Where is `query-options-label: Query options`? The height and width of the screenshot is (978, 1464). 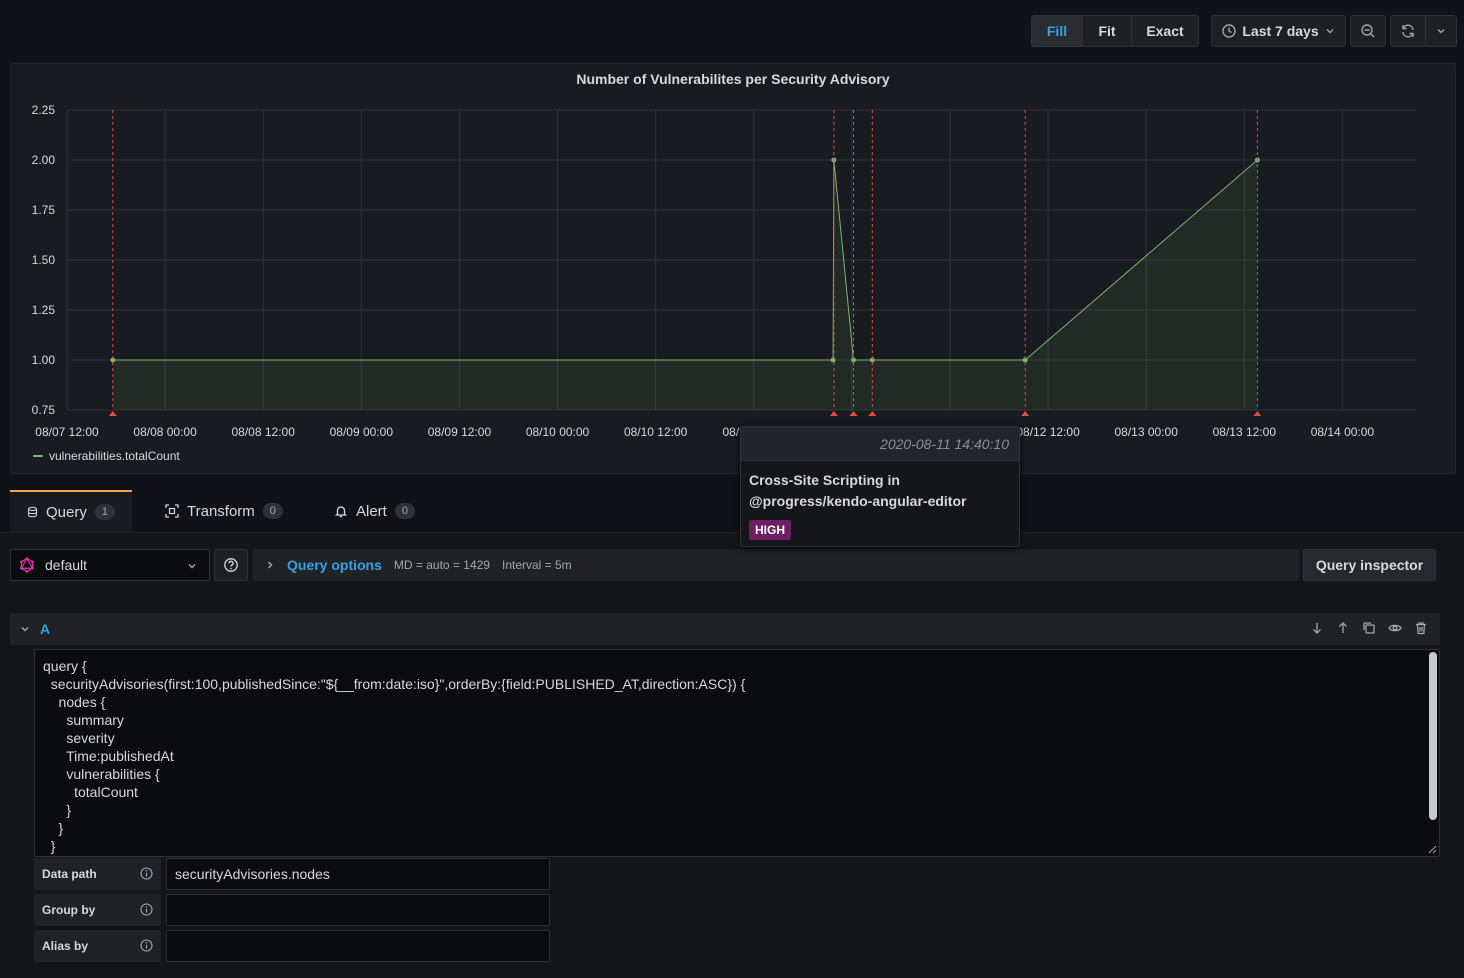
query-options-label: Query options is located at coordinates (334, 565).